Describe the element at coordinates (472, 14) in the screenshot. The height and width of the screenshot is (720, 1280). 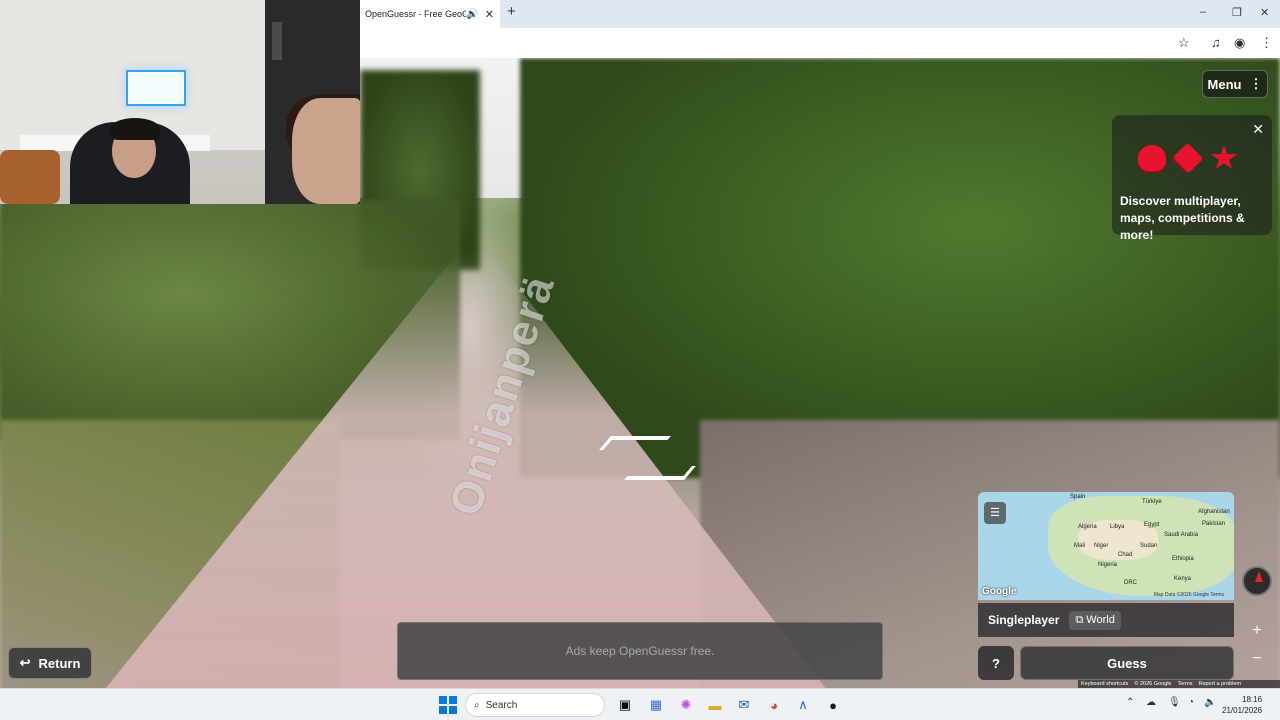
I see `speaker-icon: 🔊` at that location.